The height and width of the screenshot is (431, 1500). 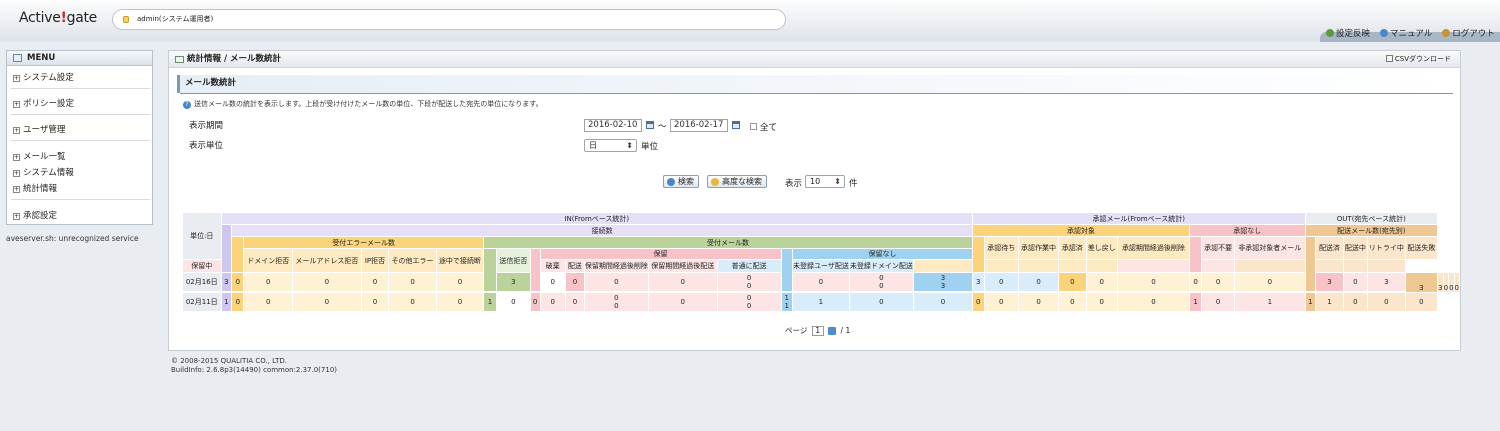 I want to click on search-icon, so click(x=671, y=182).